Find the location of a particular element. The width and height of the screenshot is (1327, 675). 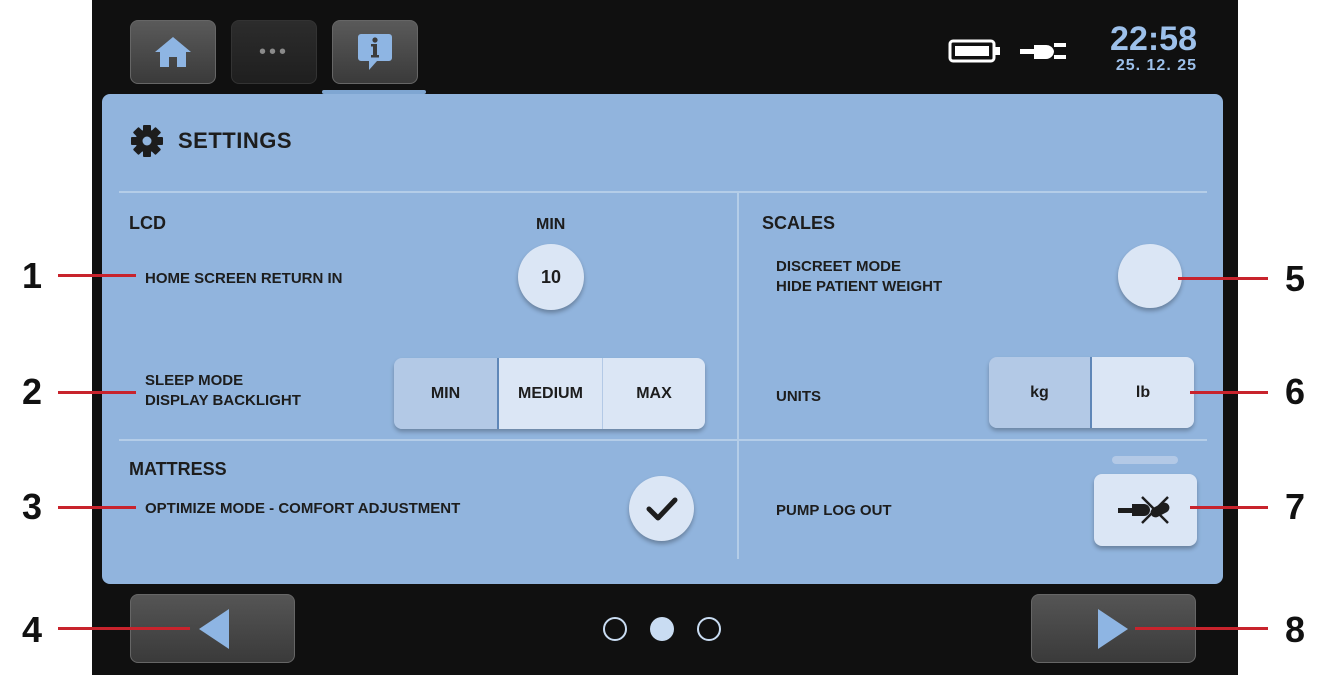

pump-status-indicator is located at coordinates (1145, 460).